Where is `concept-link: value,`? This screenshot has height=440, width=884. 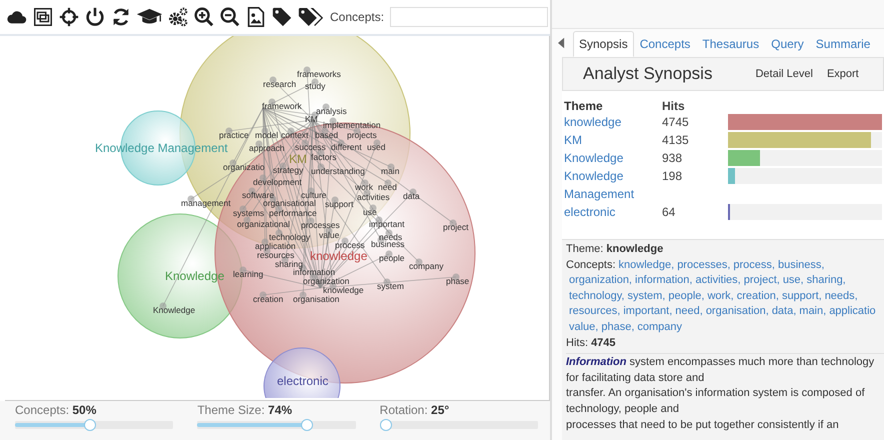
concept-link: value, is located at coordinates (583, 326).